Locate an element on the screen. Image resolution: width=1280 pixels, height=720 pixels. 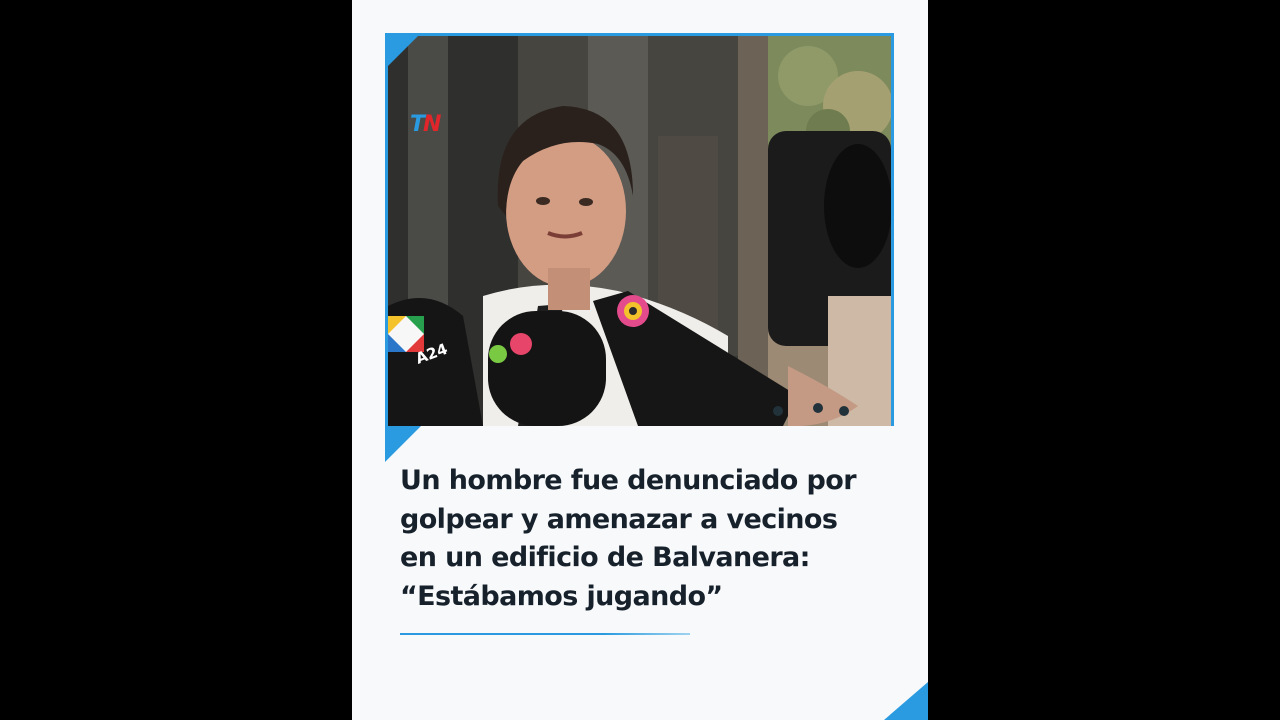
corner-accent-bottom-right is located at coordinates (906, 701).